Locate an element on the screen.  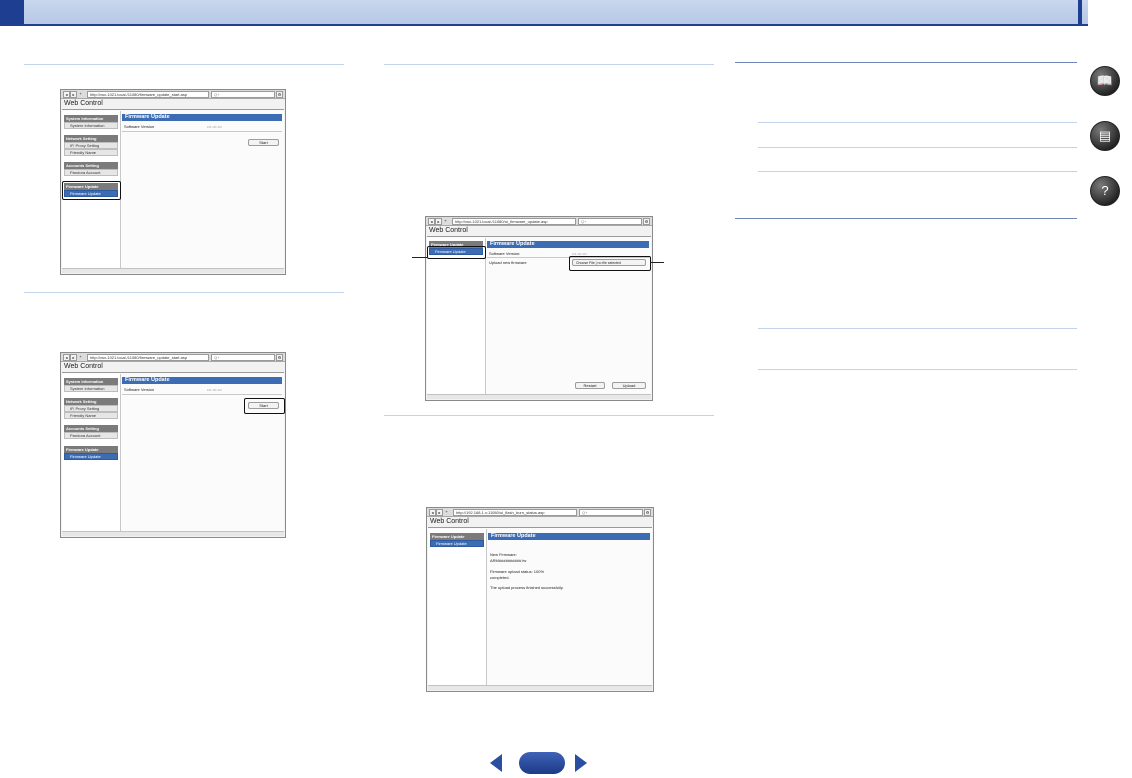
software-version-label: Software Version: is located at coordinates (505, 253).